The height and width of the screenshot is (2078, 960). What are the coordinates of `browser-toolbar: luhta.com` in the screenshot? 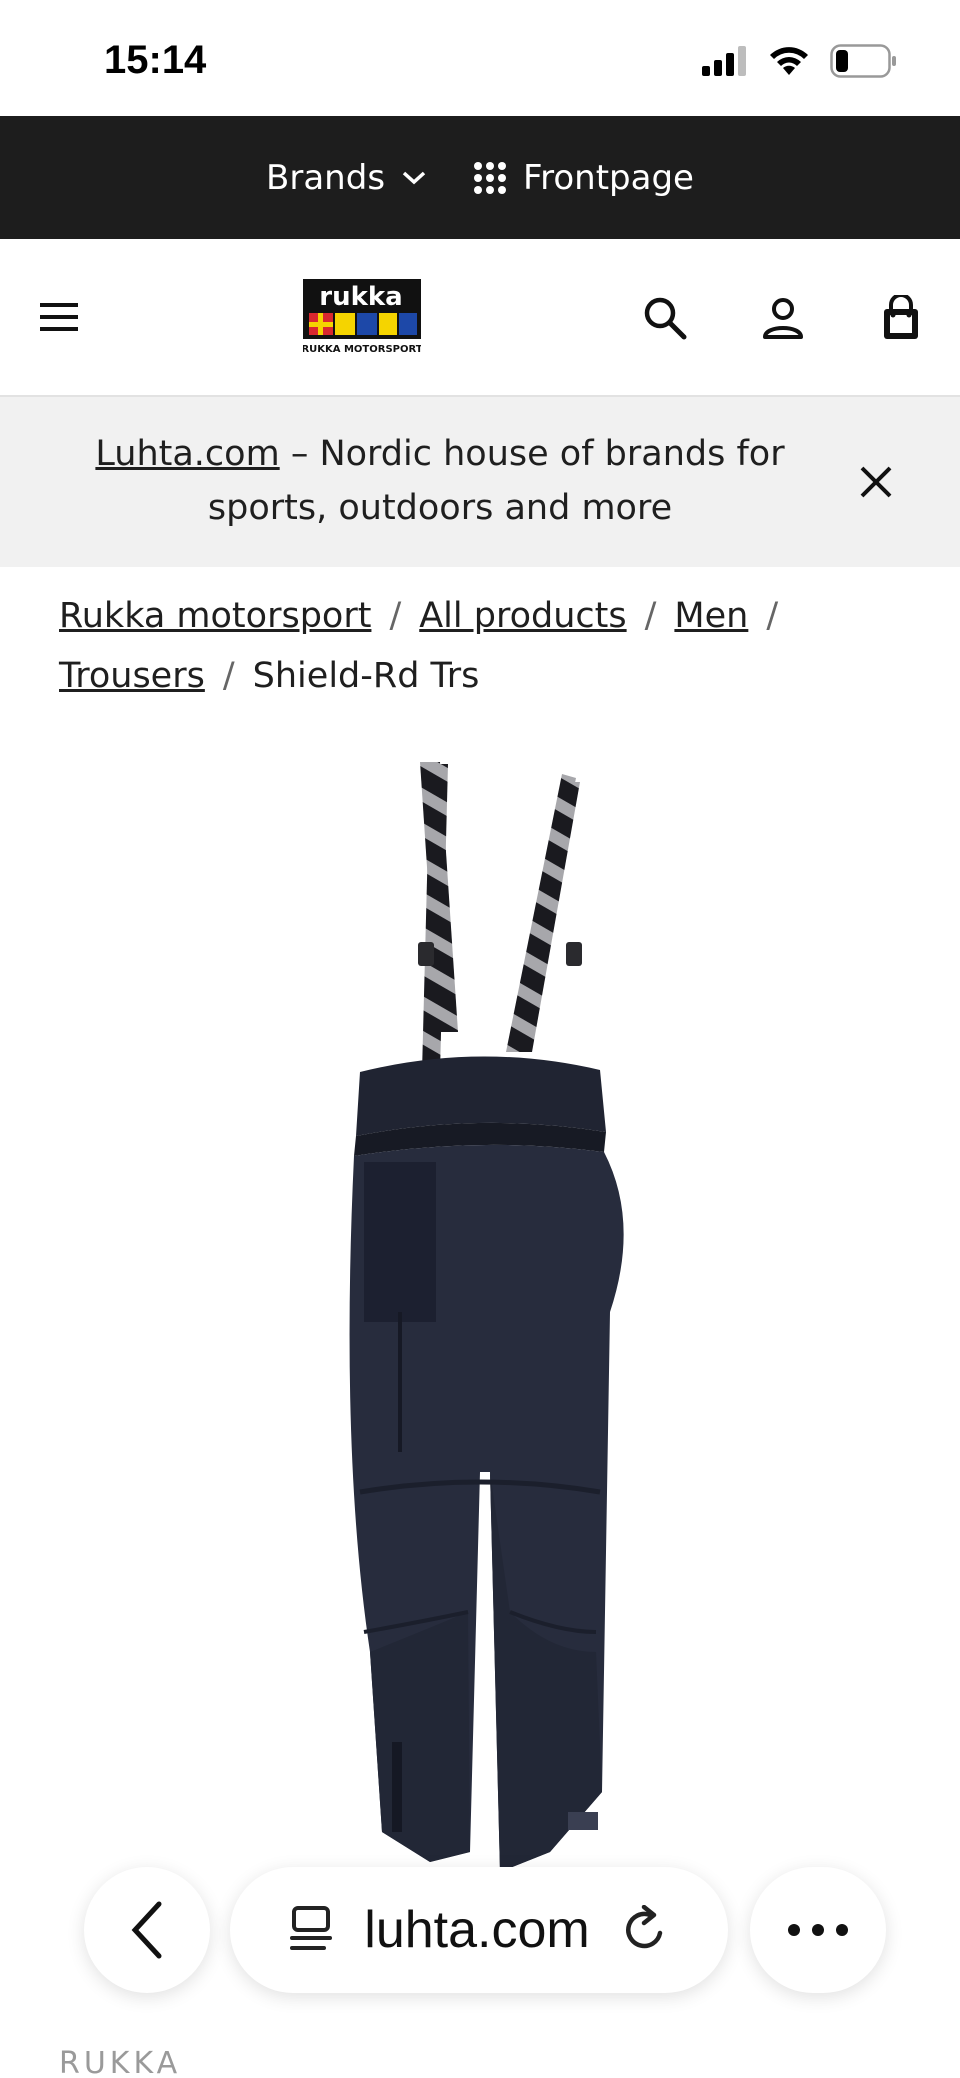 It's located at (480, 1935).